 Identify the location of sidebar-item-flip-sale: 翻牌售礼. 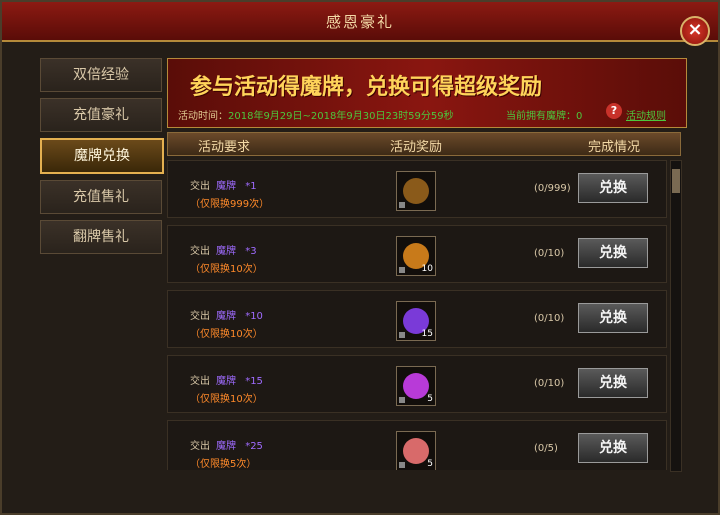
(101, 237).